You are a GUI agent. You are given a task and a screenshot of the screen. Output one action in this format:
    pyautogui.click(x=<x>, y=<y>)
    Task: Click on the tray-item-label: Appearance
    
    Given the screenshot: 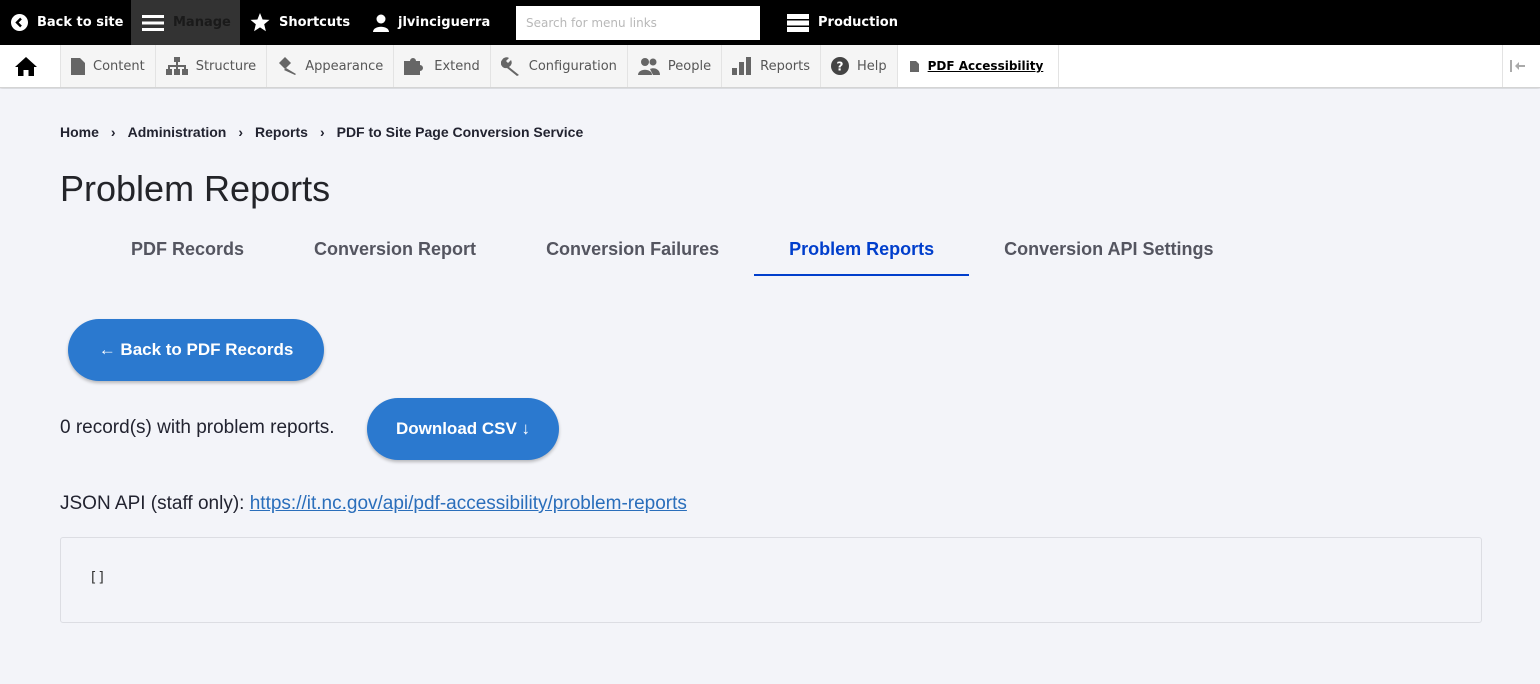 What is the action you would take?
    pyautogui.click(x=344, y=66)
    